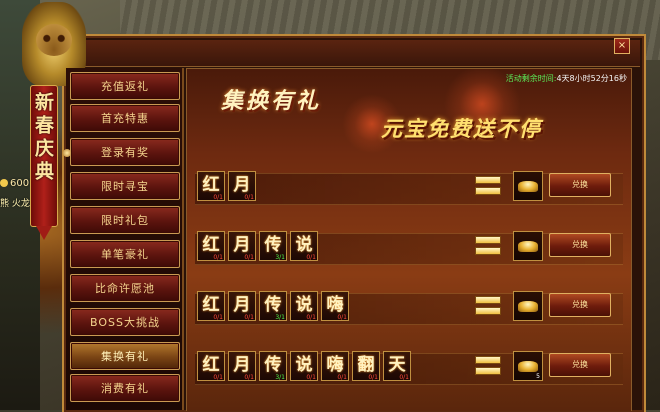  I want to click on panel-title: 集换有礼, so click(271, 101).